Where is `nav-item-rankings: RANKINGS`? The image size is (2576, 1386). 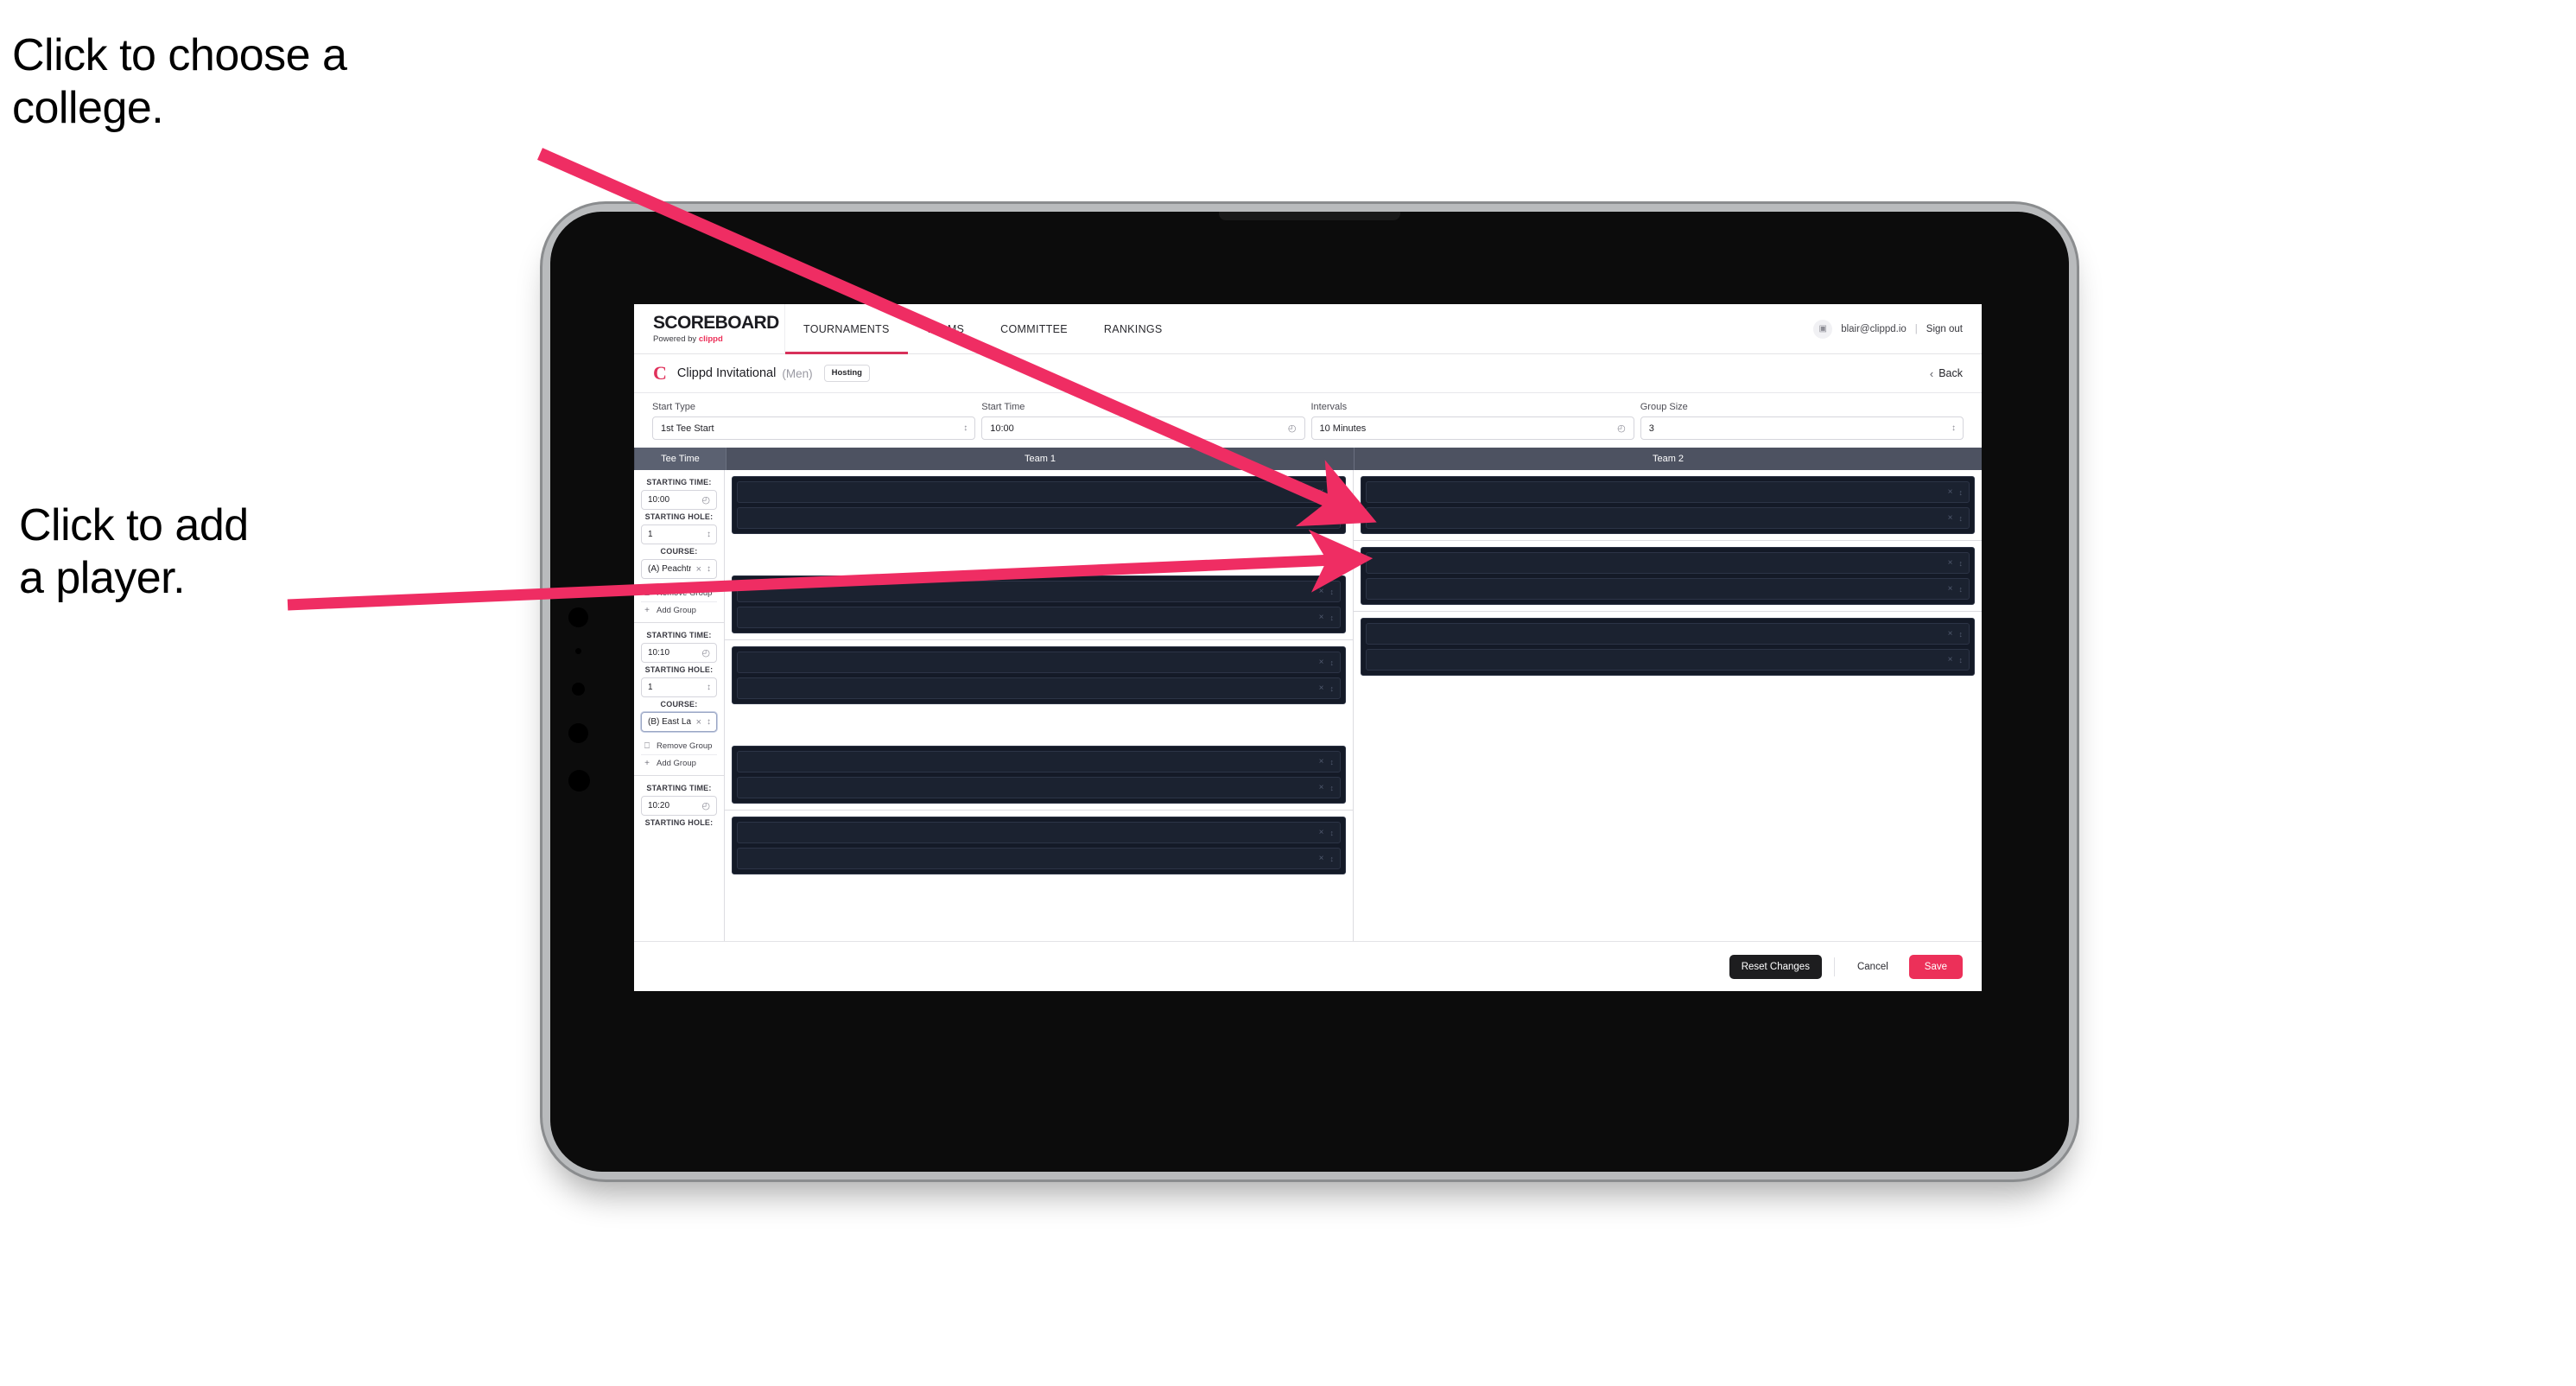
nav-item-rankings: RANKINGS is located at coordinates (1133, 328).